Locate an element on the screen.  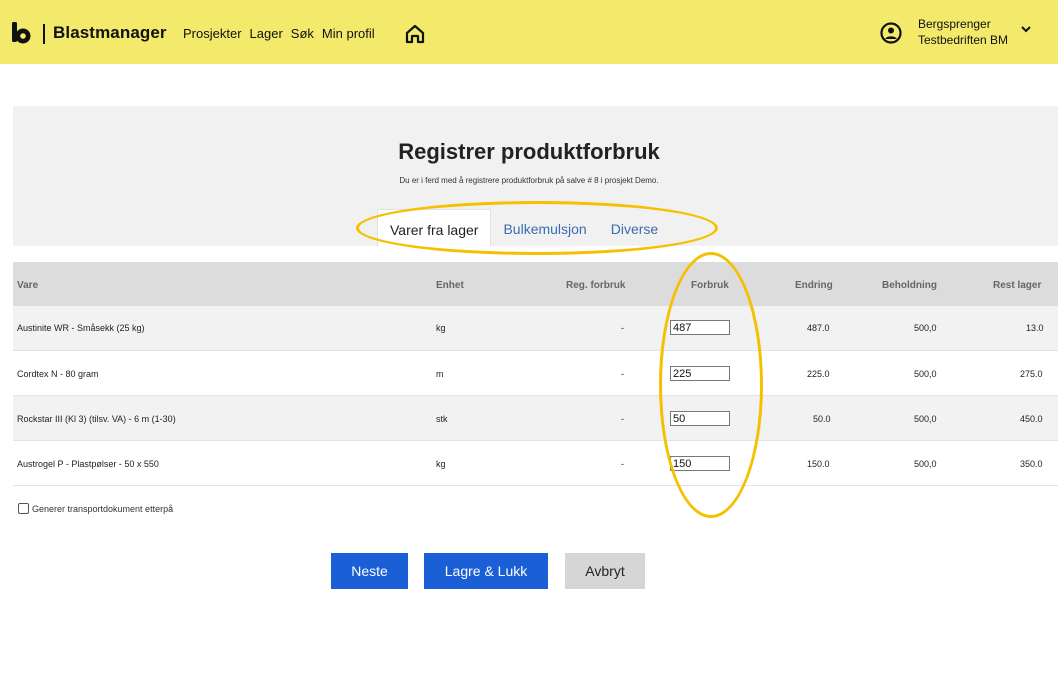
blastmanager-logo-icon is located at coordinates (22, 33).